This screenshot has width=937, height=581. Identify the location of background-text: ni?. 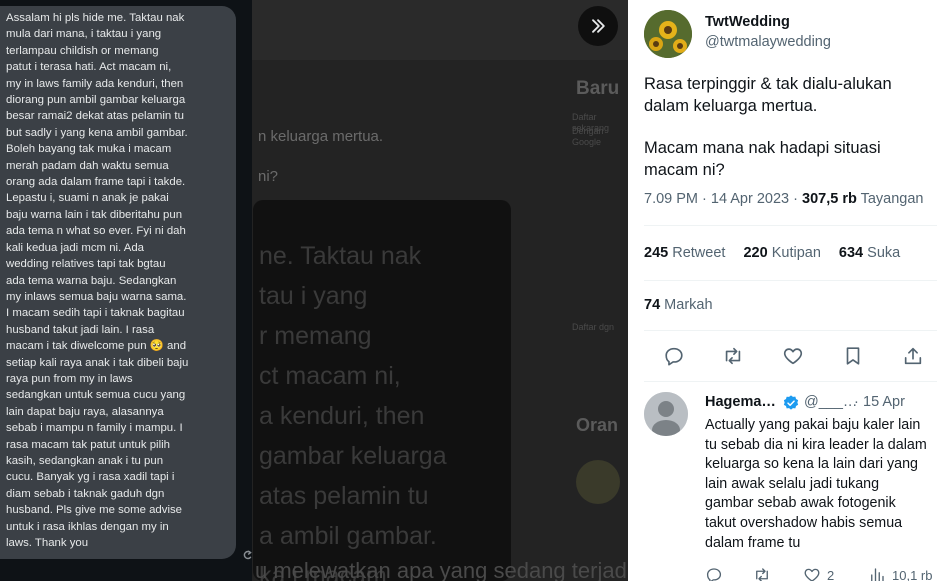
(268, 176).